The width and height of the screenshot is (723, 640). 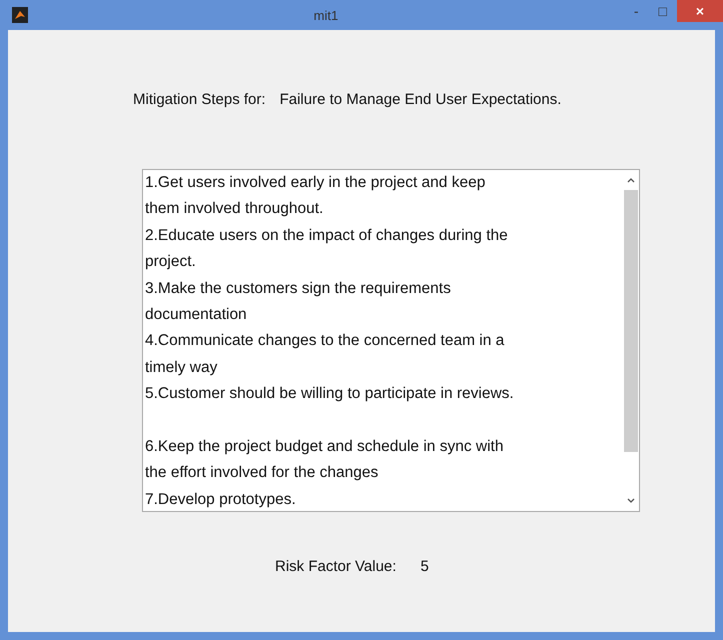 What do you see at coordinates (631, 321) in the screenshot?
I see `scrollbar-thumb` at bounding box center [631, 321].